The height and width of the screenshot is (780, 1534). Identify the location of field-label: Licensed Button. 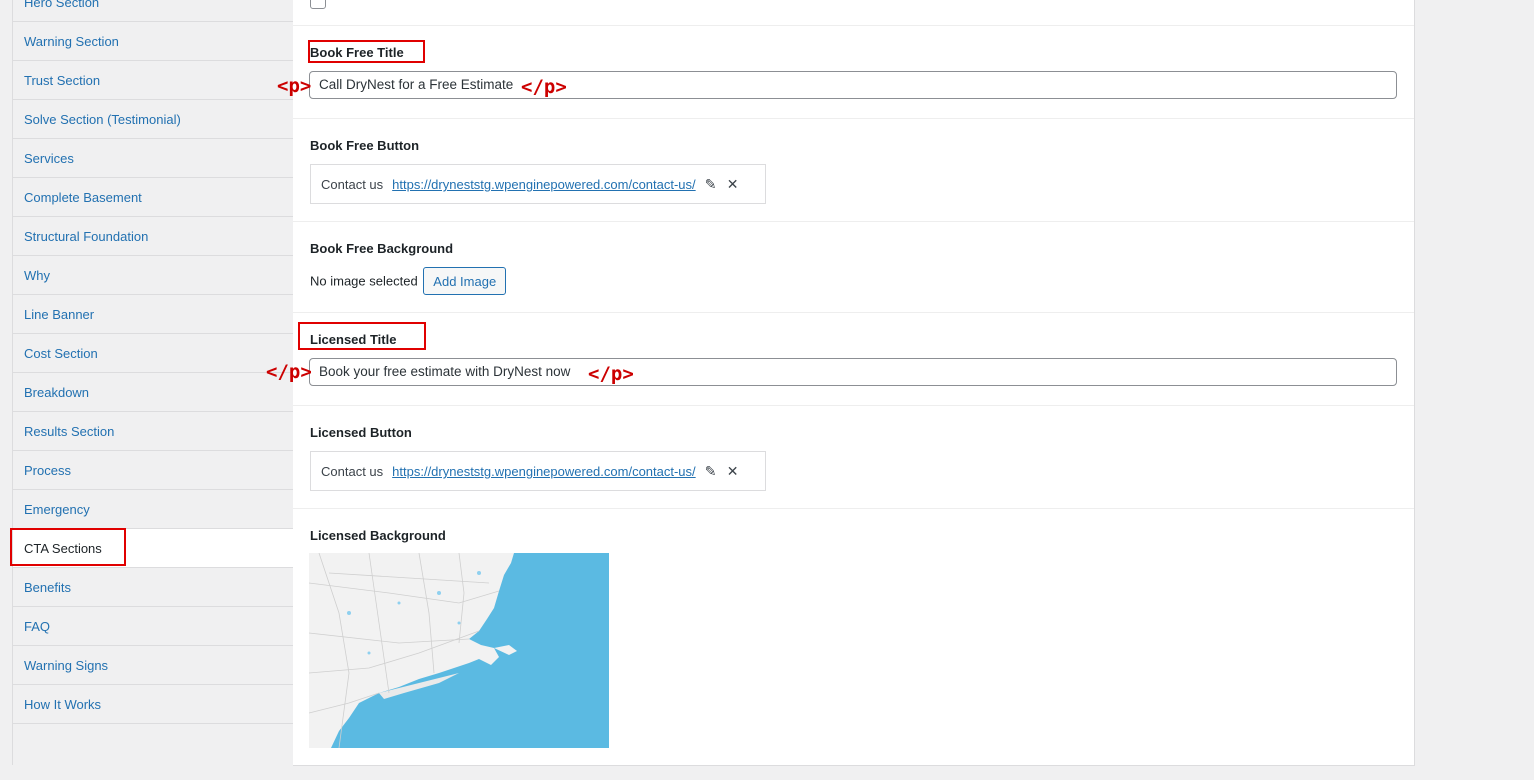
(361, 432).